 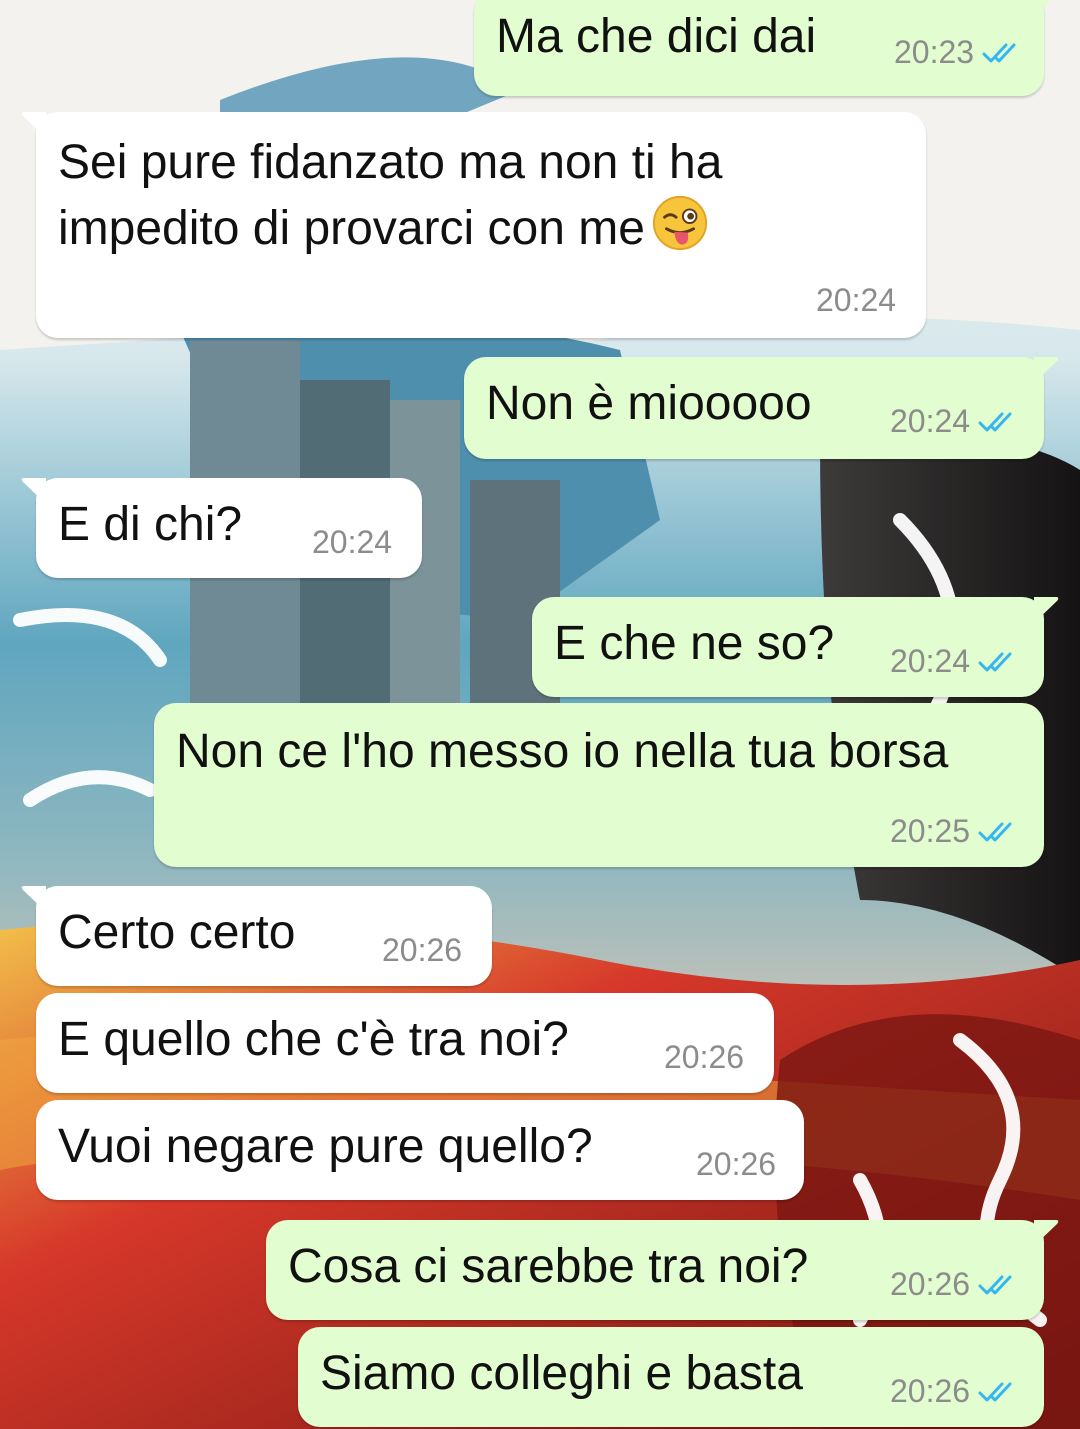 I want to click on outgoing-message-bubble: Non è miooooo 20:24, so click(x=761, y=408).